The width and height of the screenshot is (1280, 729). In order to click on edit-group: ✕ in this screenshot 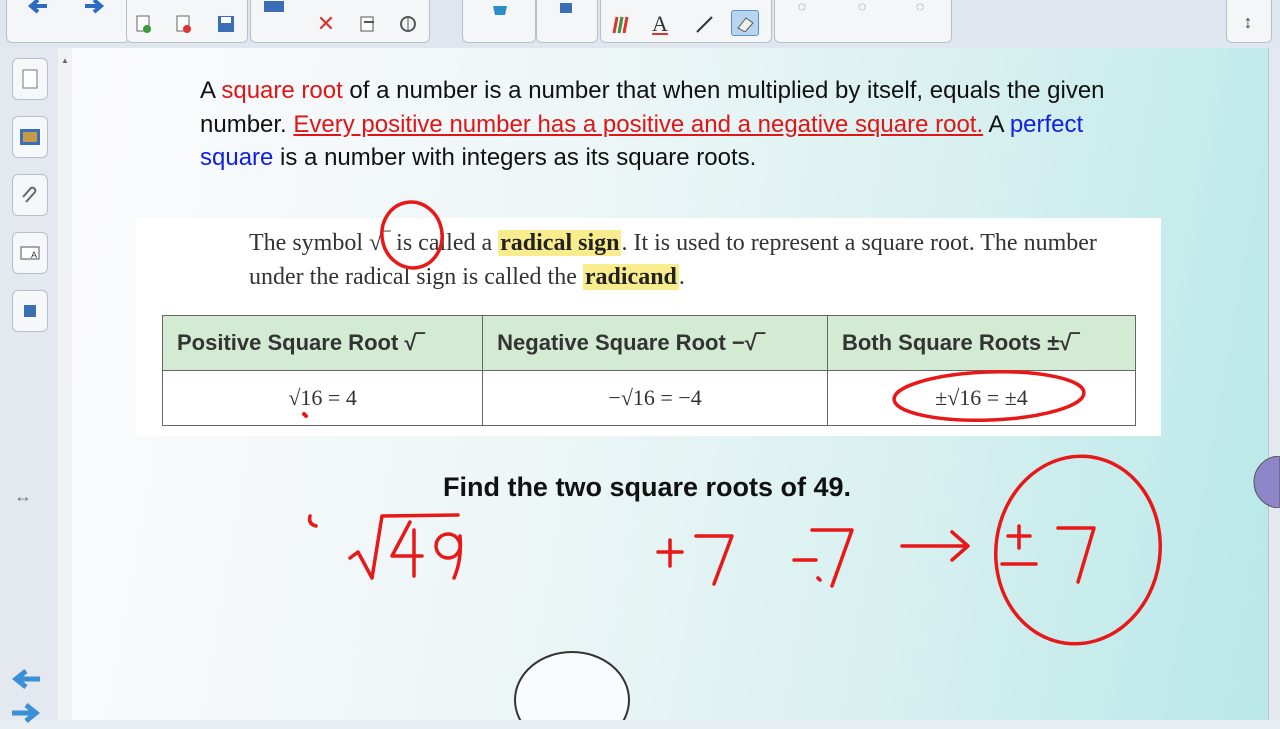, I will do `click(340, 21)`.